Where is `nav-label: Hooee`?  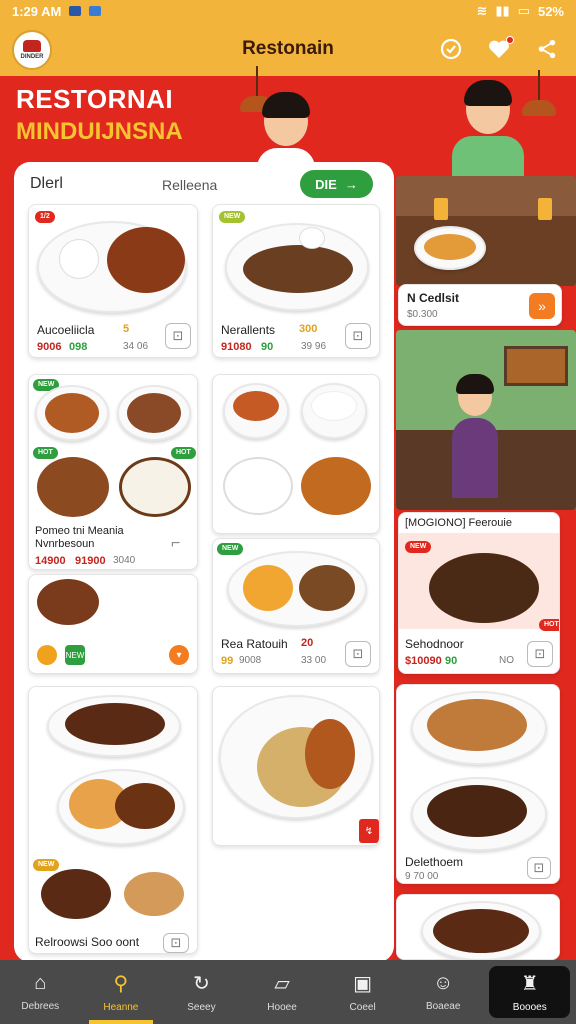 nav-label: Hooee is located at coordinates (282, 1007).